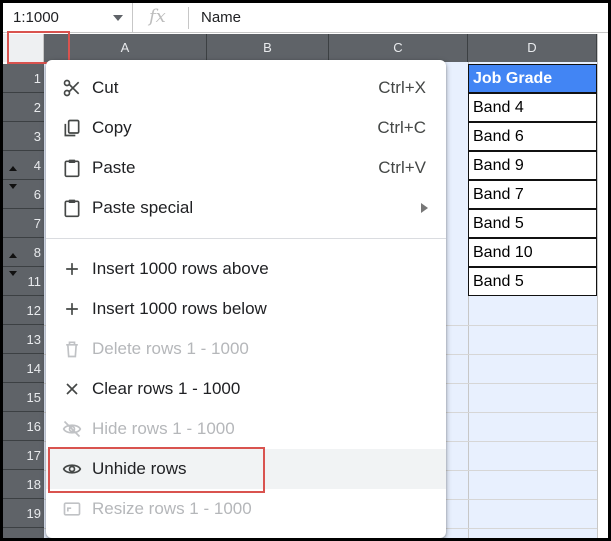 This screenshot has width=611, height=541. Describe the element at coordinates (305, 18) in the screenshot. I see `formula-bar: 1:1000 fx Name` at that location.